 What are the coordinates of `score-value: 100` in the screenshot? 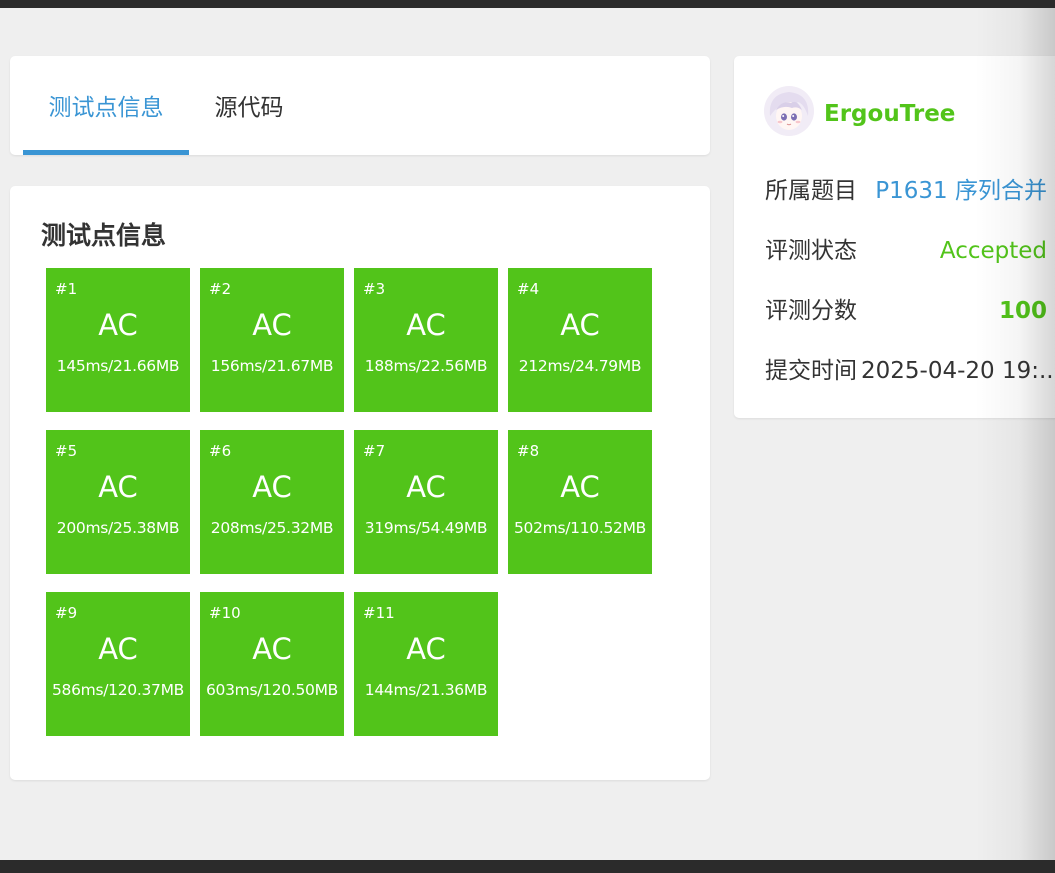 It's located at (1022, 311).